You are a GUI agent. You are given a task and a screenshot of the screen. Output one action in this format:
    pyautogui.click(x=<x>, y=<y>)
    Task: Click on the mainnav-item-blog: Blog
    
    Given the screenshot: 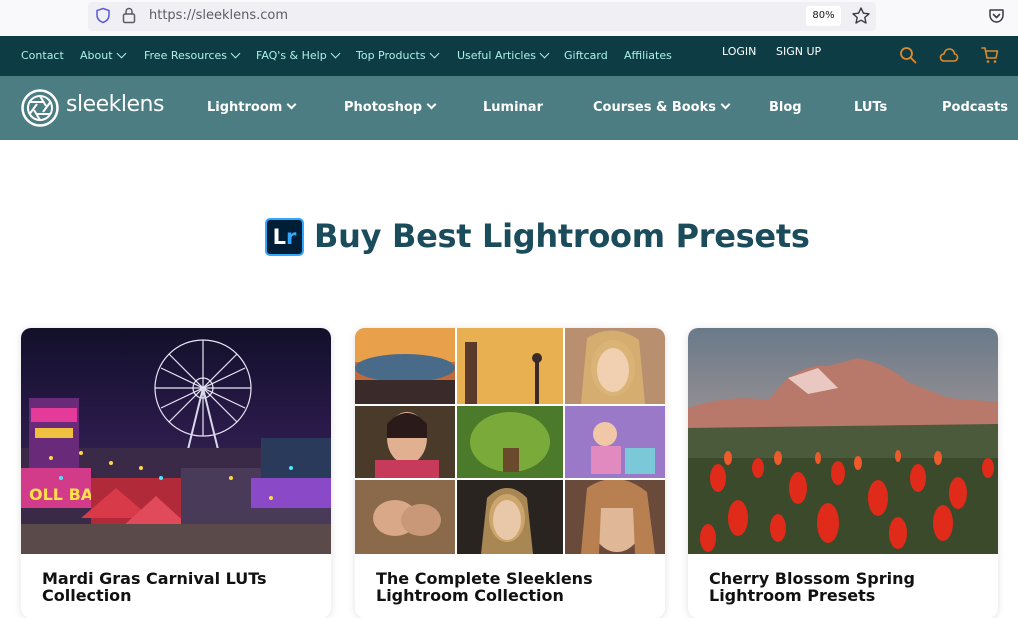 What is the action you would take?
    pyautogui.click(x=785, y=107)
    